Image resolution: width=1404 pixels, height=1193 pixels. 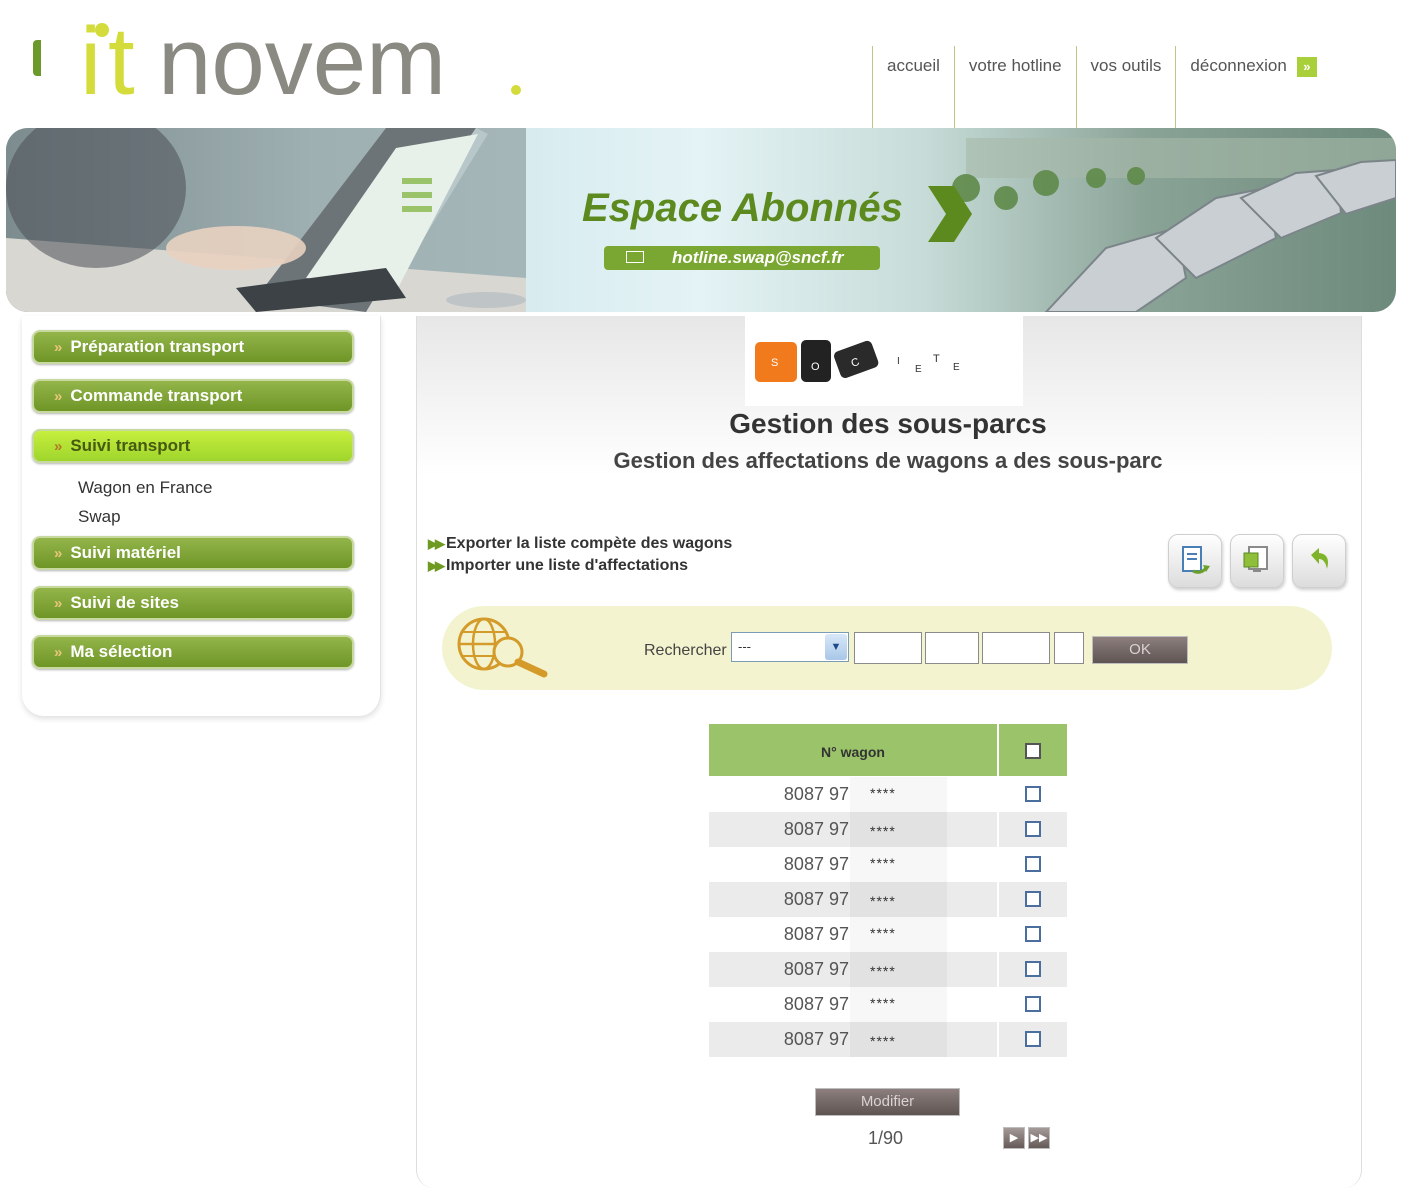 I want to click on societe-logo: S O C I E T E, so click(x=884, y=359).